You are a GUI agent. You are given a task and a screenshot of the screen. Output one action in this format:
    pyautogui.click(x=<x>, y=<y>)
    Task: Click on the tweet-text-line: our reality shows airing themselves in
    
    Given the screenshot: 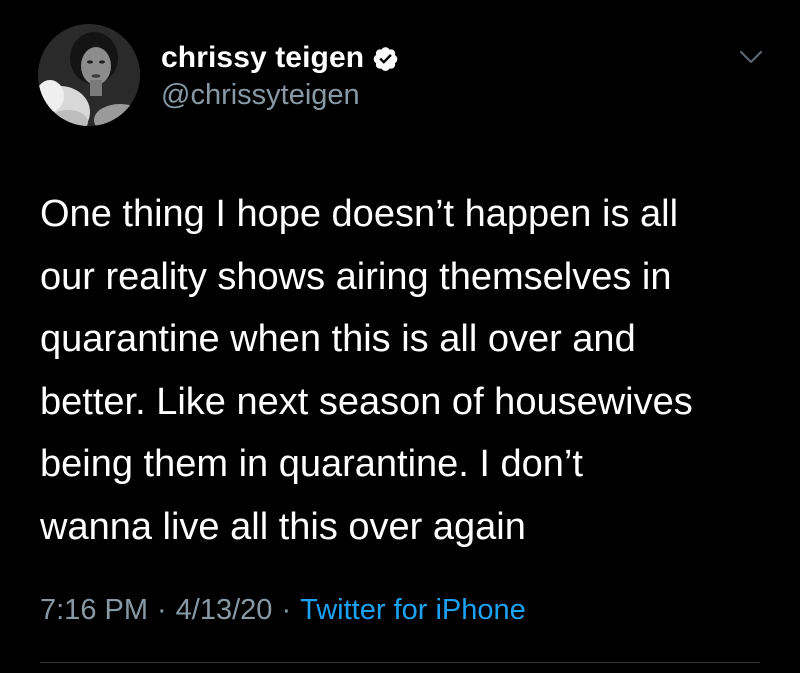 What is the action you would take?
    pyautogui.click(x=356, y=276)
    